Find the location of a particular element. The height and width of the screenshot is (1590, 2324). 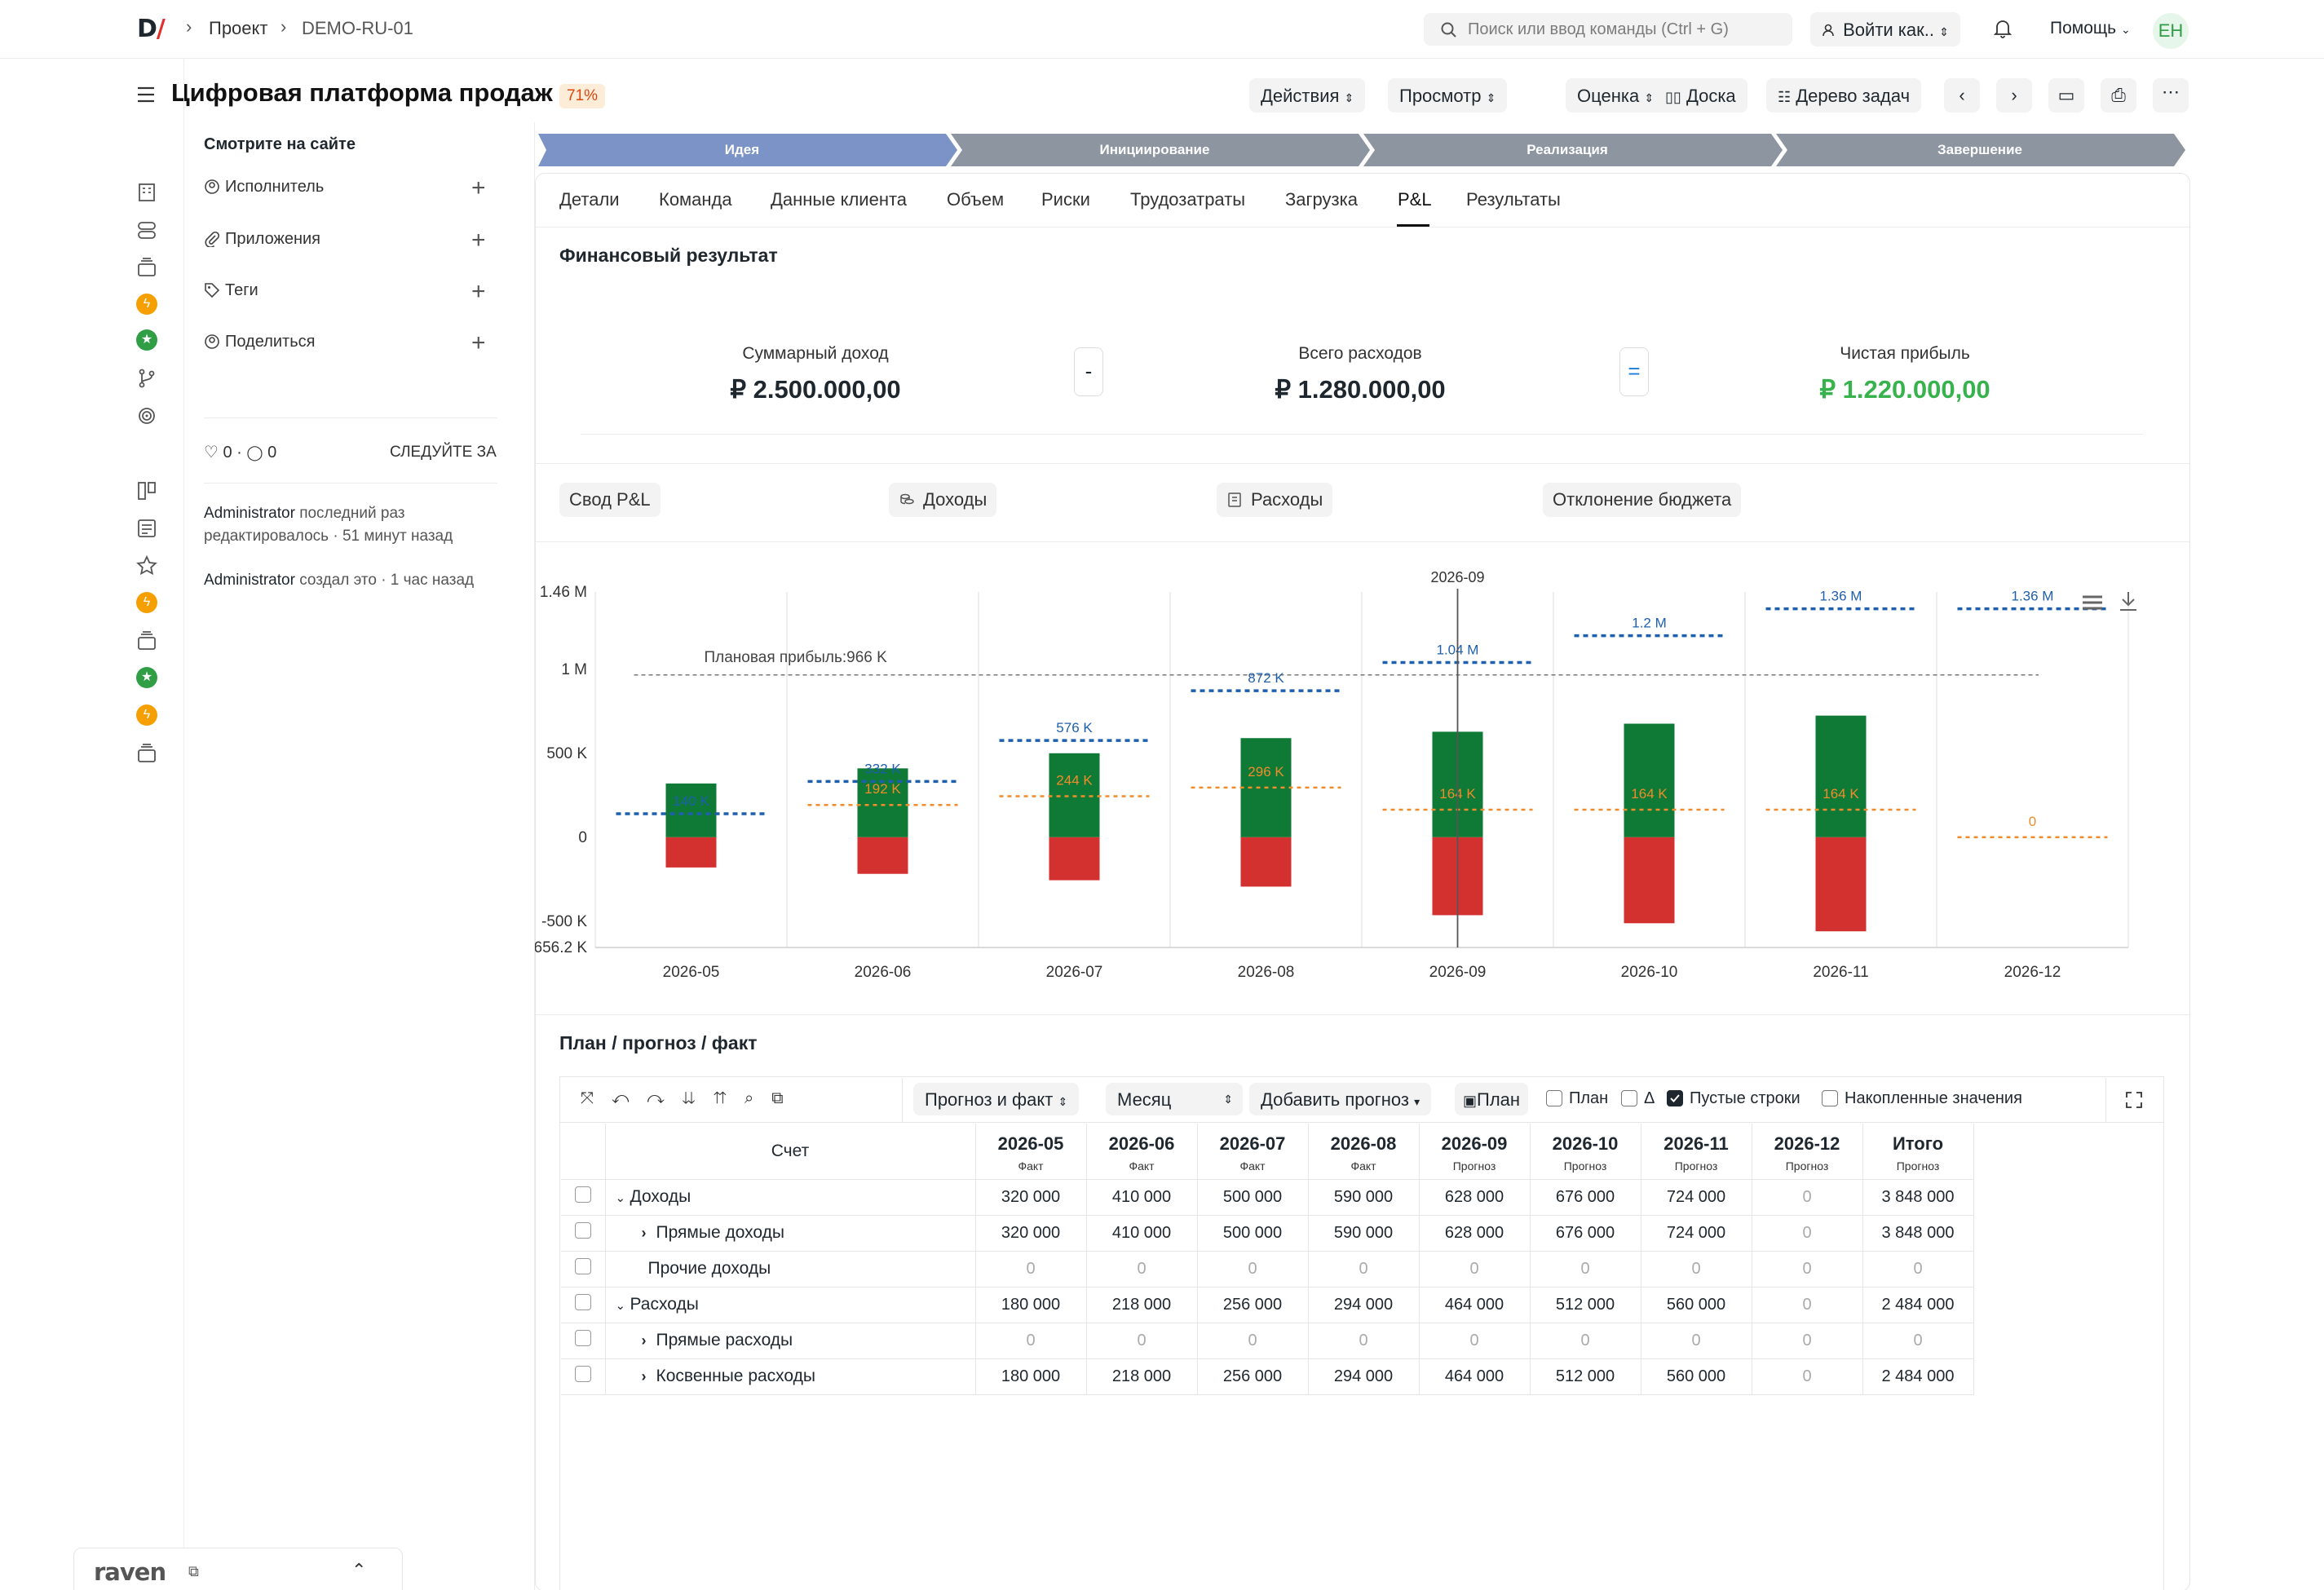

breadcrumb-project: Проект is located at coordinates (238, 28).